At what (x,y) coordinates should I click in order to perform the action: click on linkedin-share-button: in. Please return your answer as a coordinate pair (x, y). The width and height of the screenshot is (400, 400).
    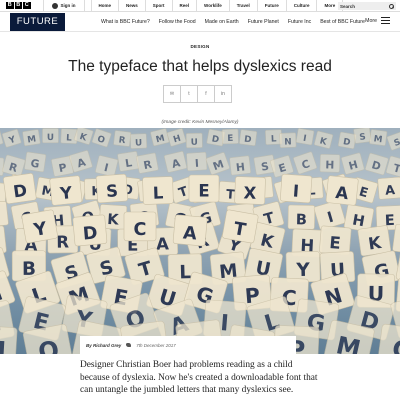
    Looking at the image, I should click on (223, 94).